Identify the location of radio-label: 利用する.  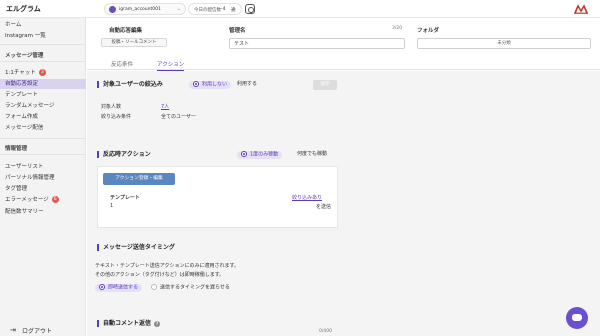
(247, 84).